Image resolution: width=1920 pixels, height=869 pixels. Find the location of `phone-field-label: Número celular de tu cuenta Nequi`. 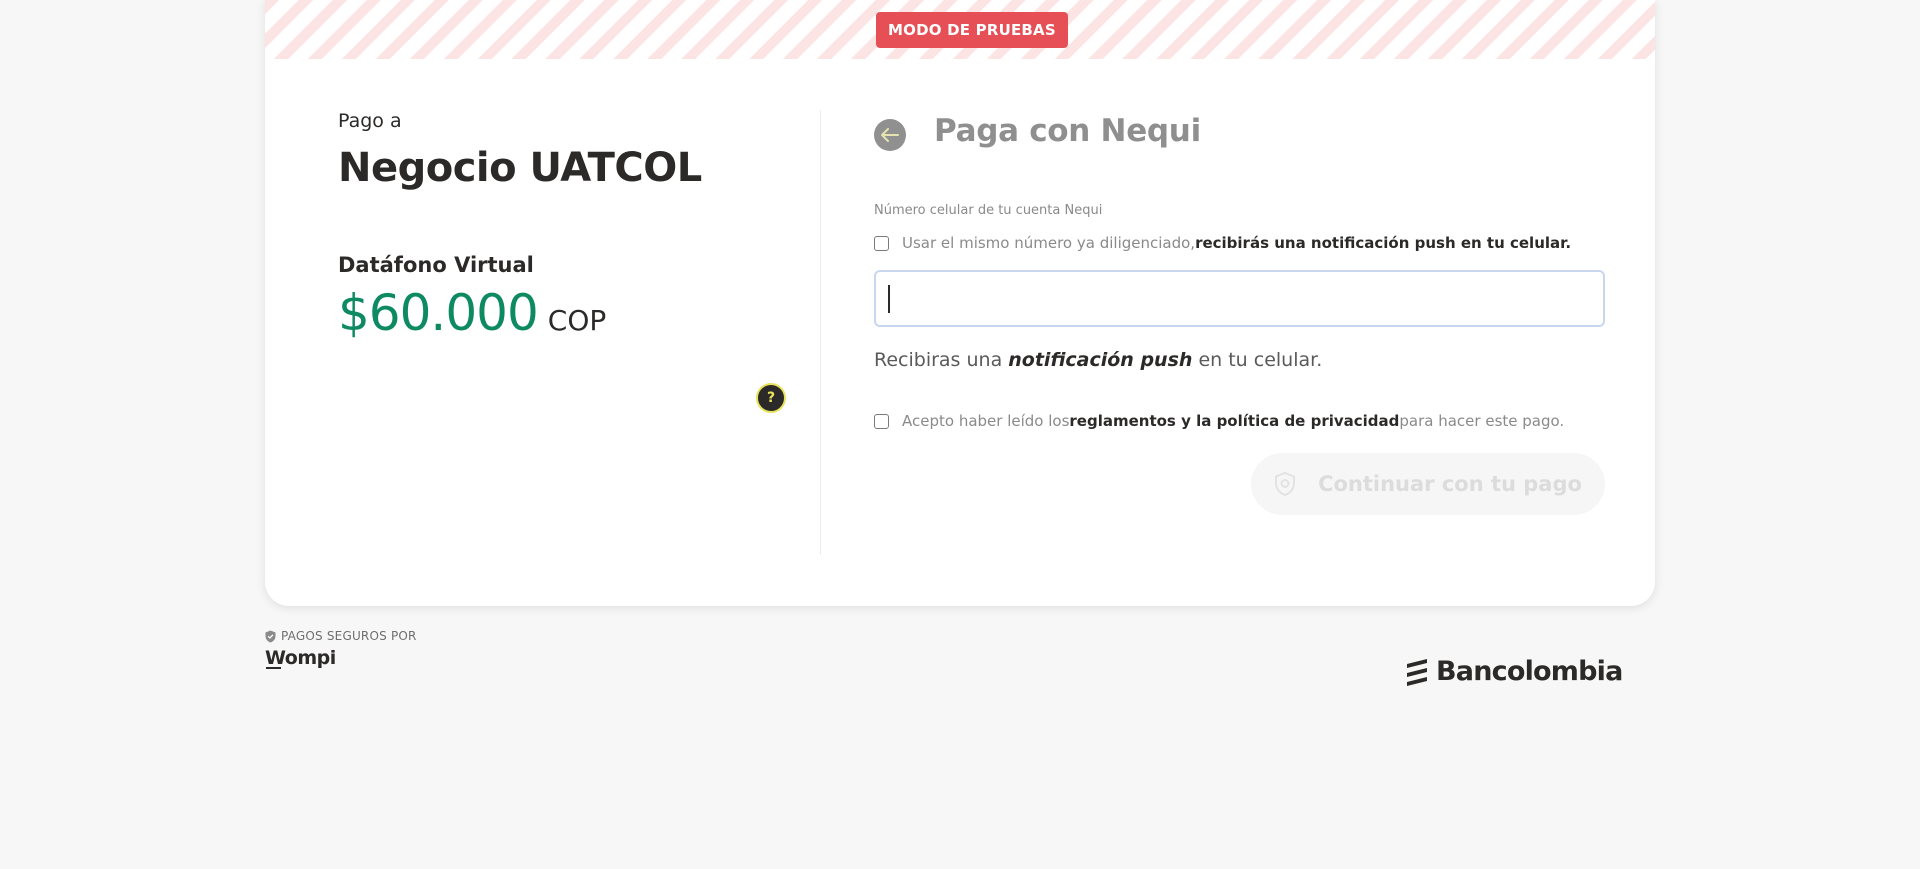

phone-field-label: Número celular de tu cuenta Nequi is located at coordinates (988, 210).